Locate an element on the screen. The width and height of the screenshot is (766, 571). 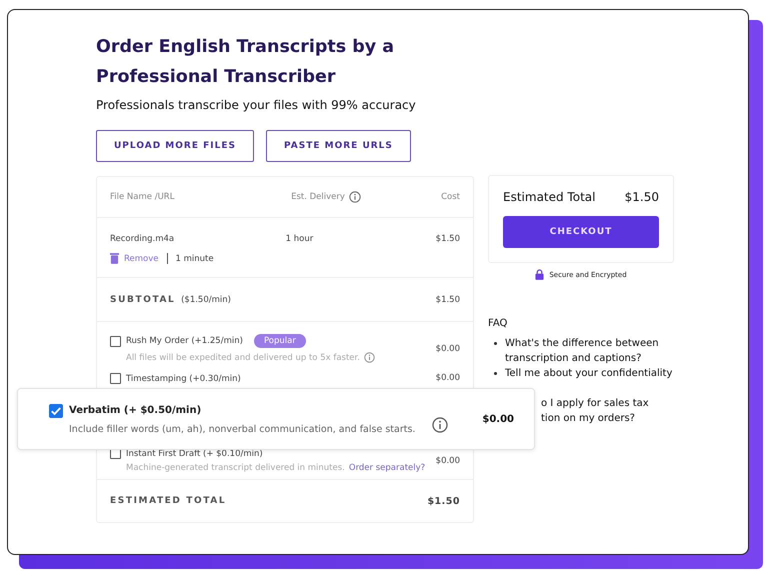
lock-icon is located at coordinates (539, 274).